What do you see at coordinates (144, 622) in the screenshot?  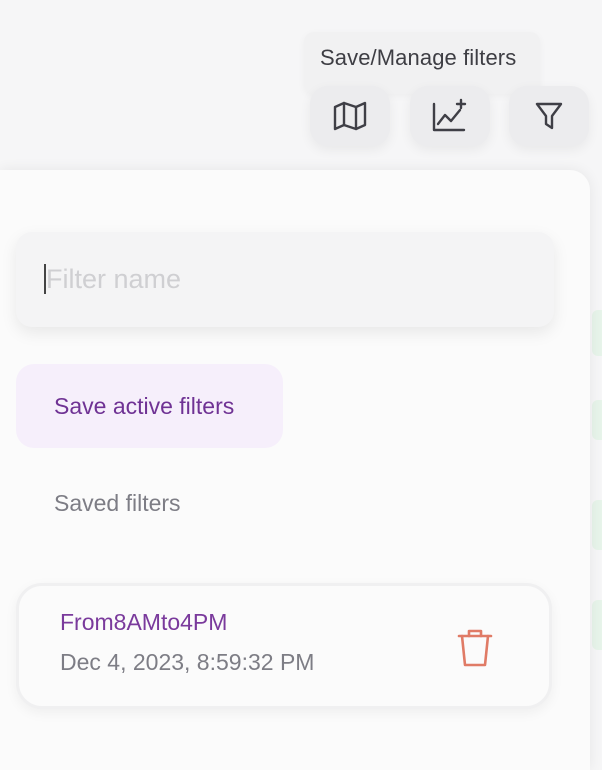 I see `saved-filter-name: From8AMto4PM` at bounding box center [144, 622].